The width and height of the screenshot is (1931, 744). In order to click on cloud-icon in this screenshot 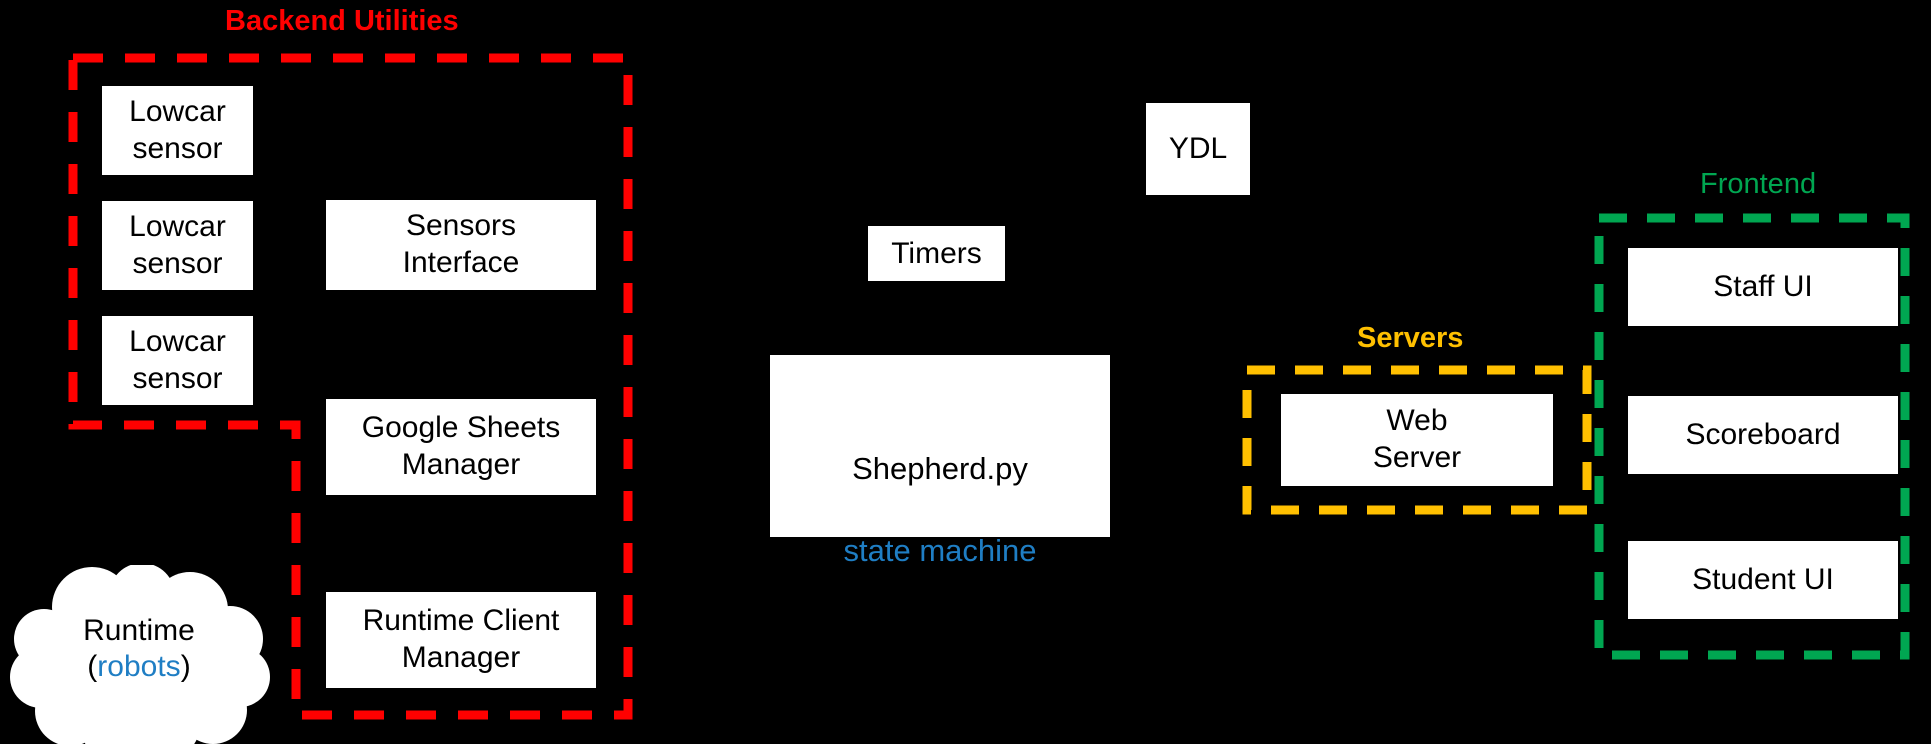, I will do `click(140, 654)`.